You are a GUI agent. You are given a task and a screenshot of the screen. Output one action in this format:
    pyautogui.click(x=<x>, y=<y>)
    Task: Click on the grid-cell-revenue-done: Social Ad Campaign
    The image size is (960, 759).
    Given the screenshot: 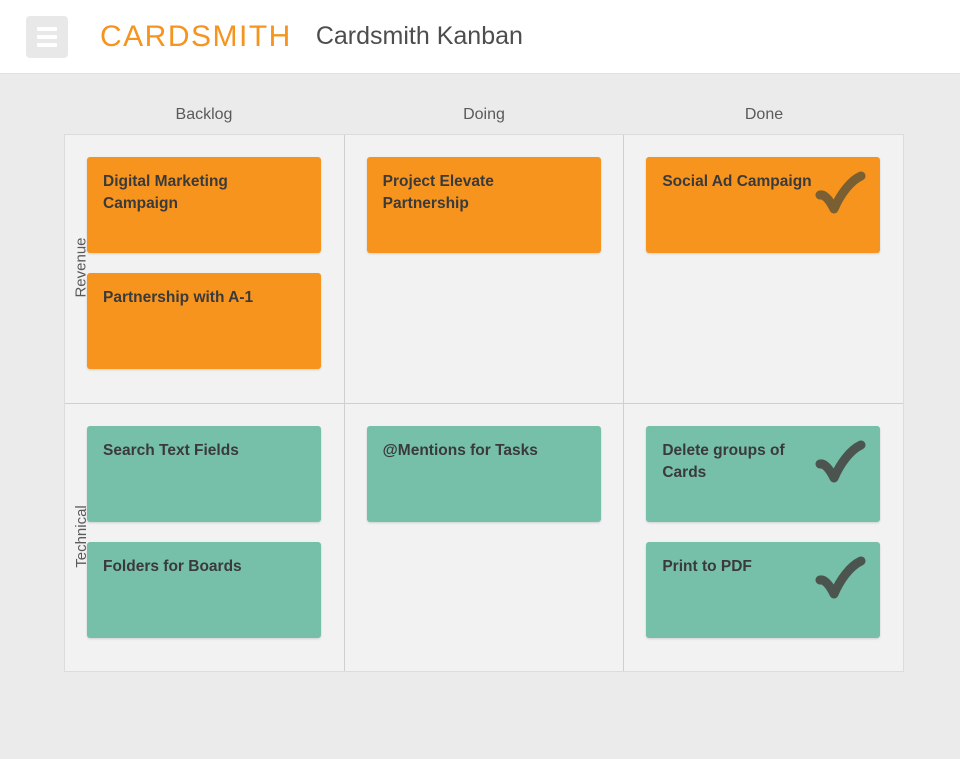 What is the action you would take?
    pyautogui.click(x=763, y=269)
    